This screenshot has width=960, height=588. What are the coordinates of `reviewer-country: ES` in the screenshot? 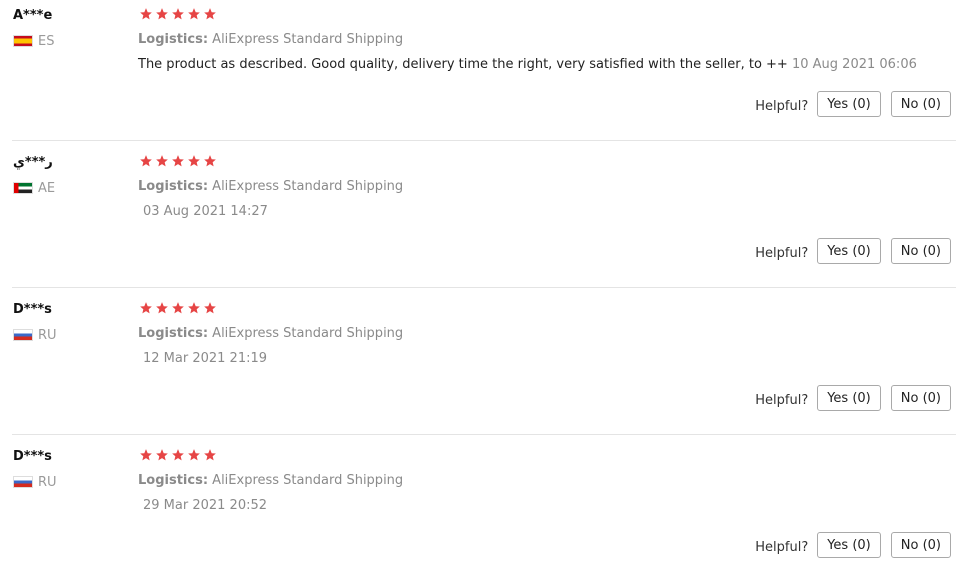 It's located at (33, 41).